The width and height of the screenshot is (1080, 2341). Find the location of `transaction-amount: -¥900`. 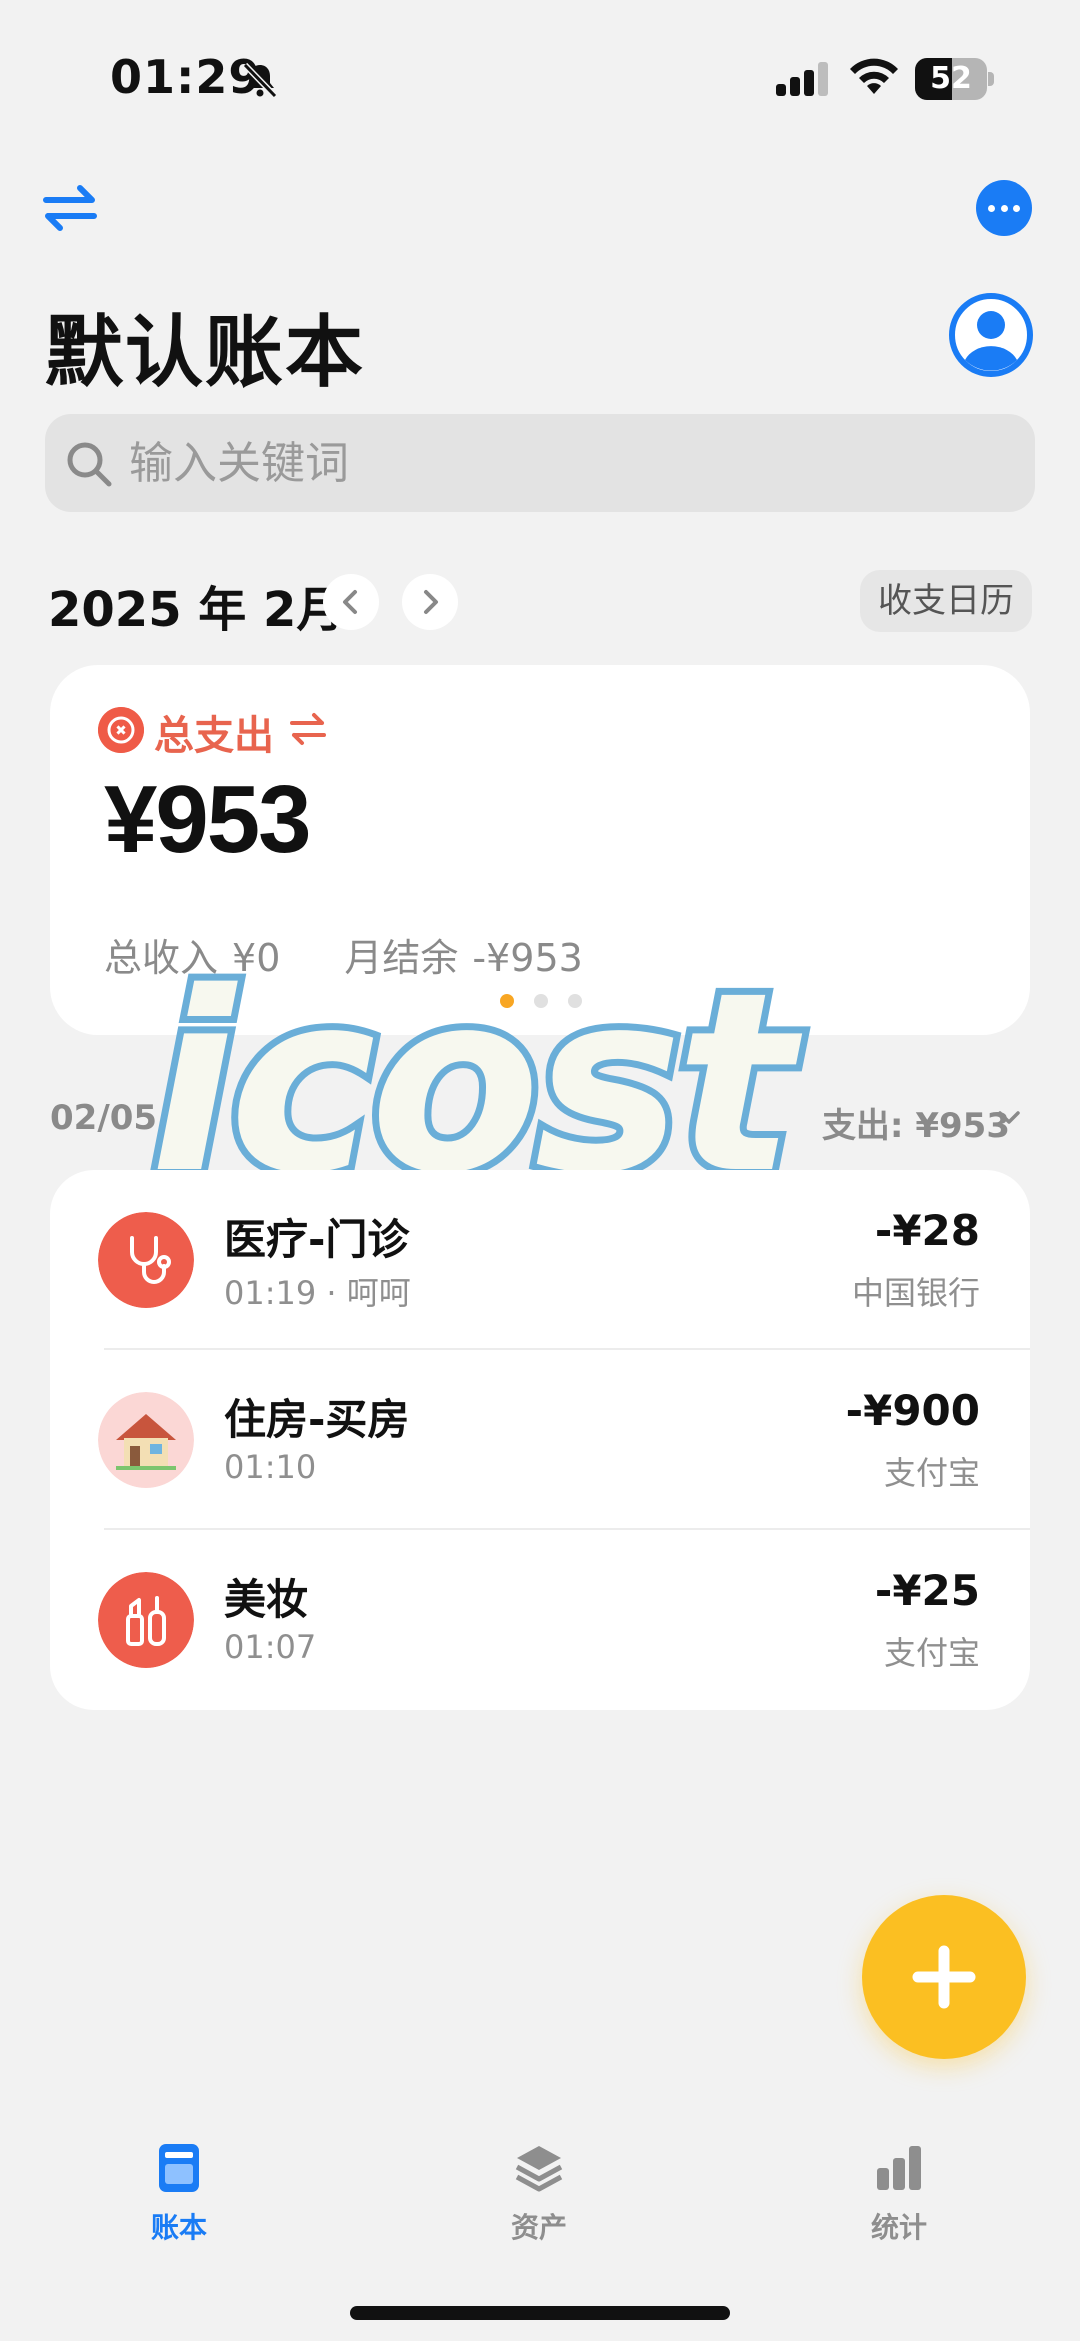

transaction-amount: -¥900 is located at coordinates (912, 1410).